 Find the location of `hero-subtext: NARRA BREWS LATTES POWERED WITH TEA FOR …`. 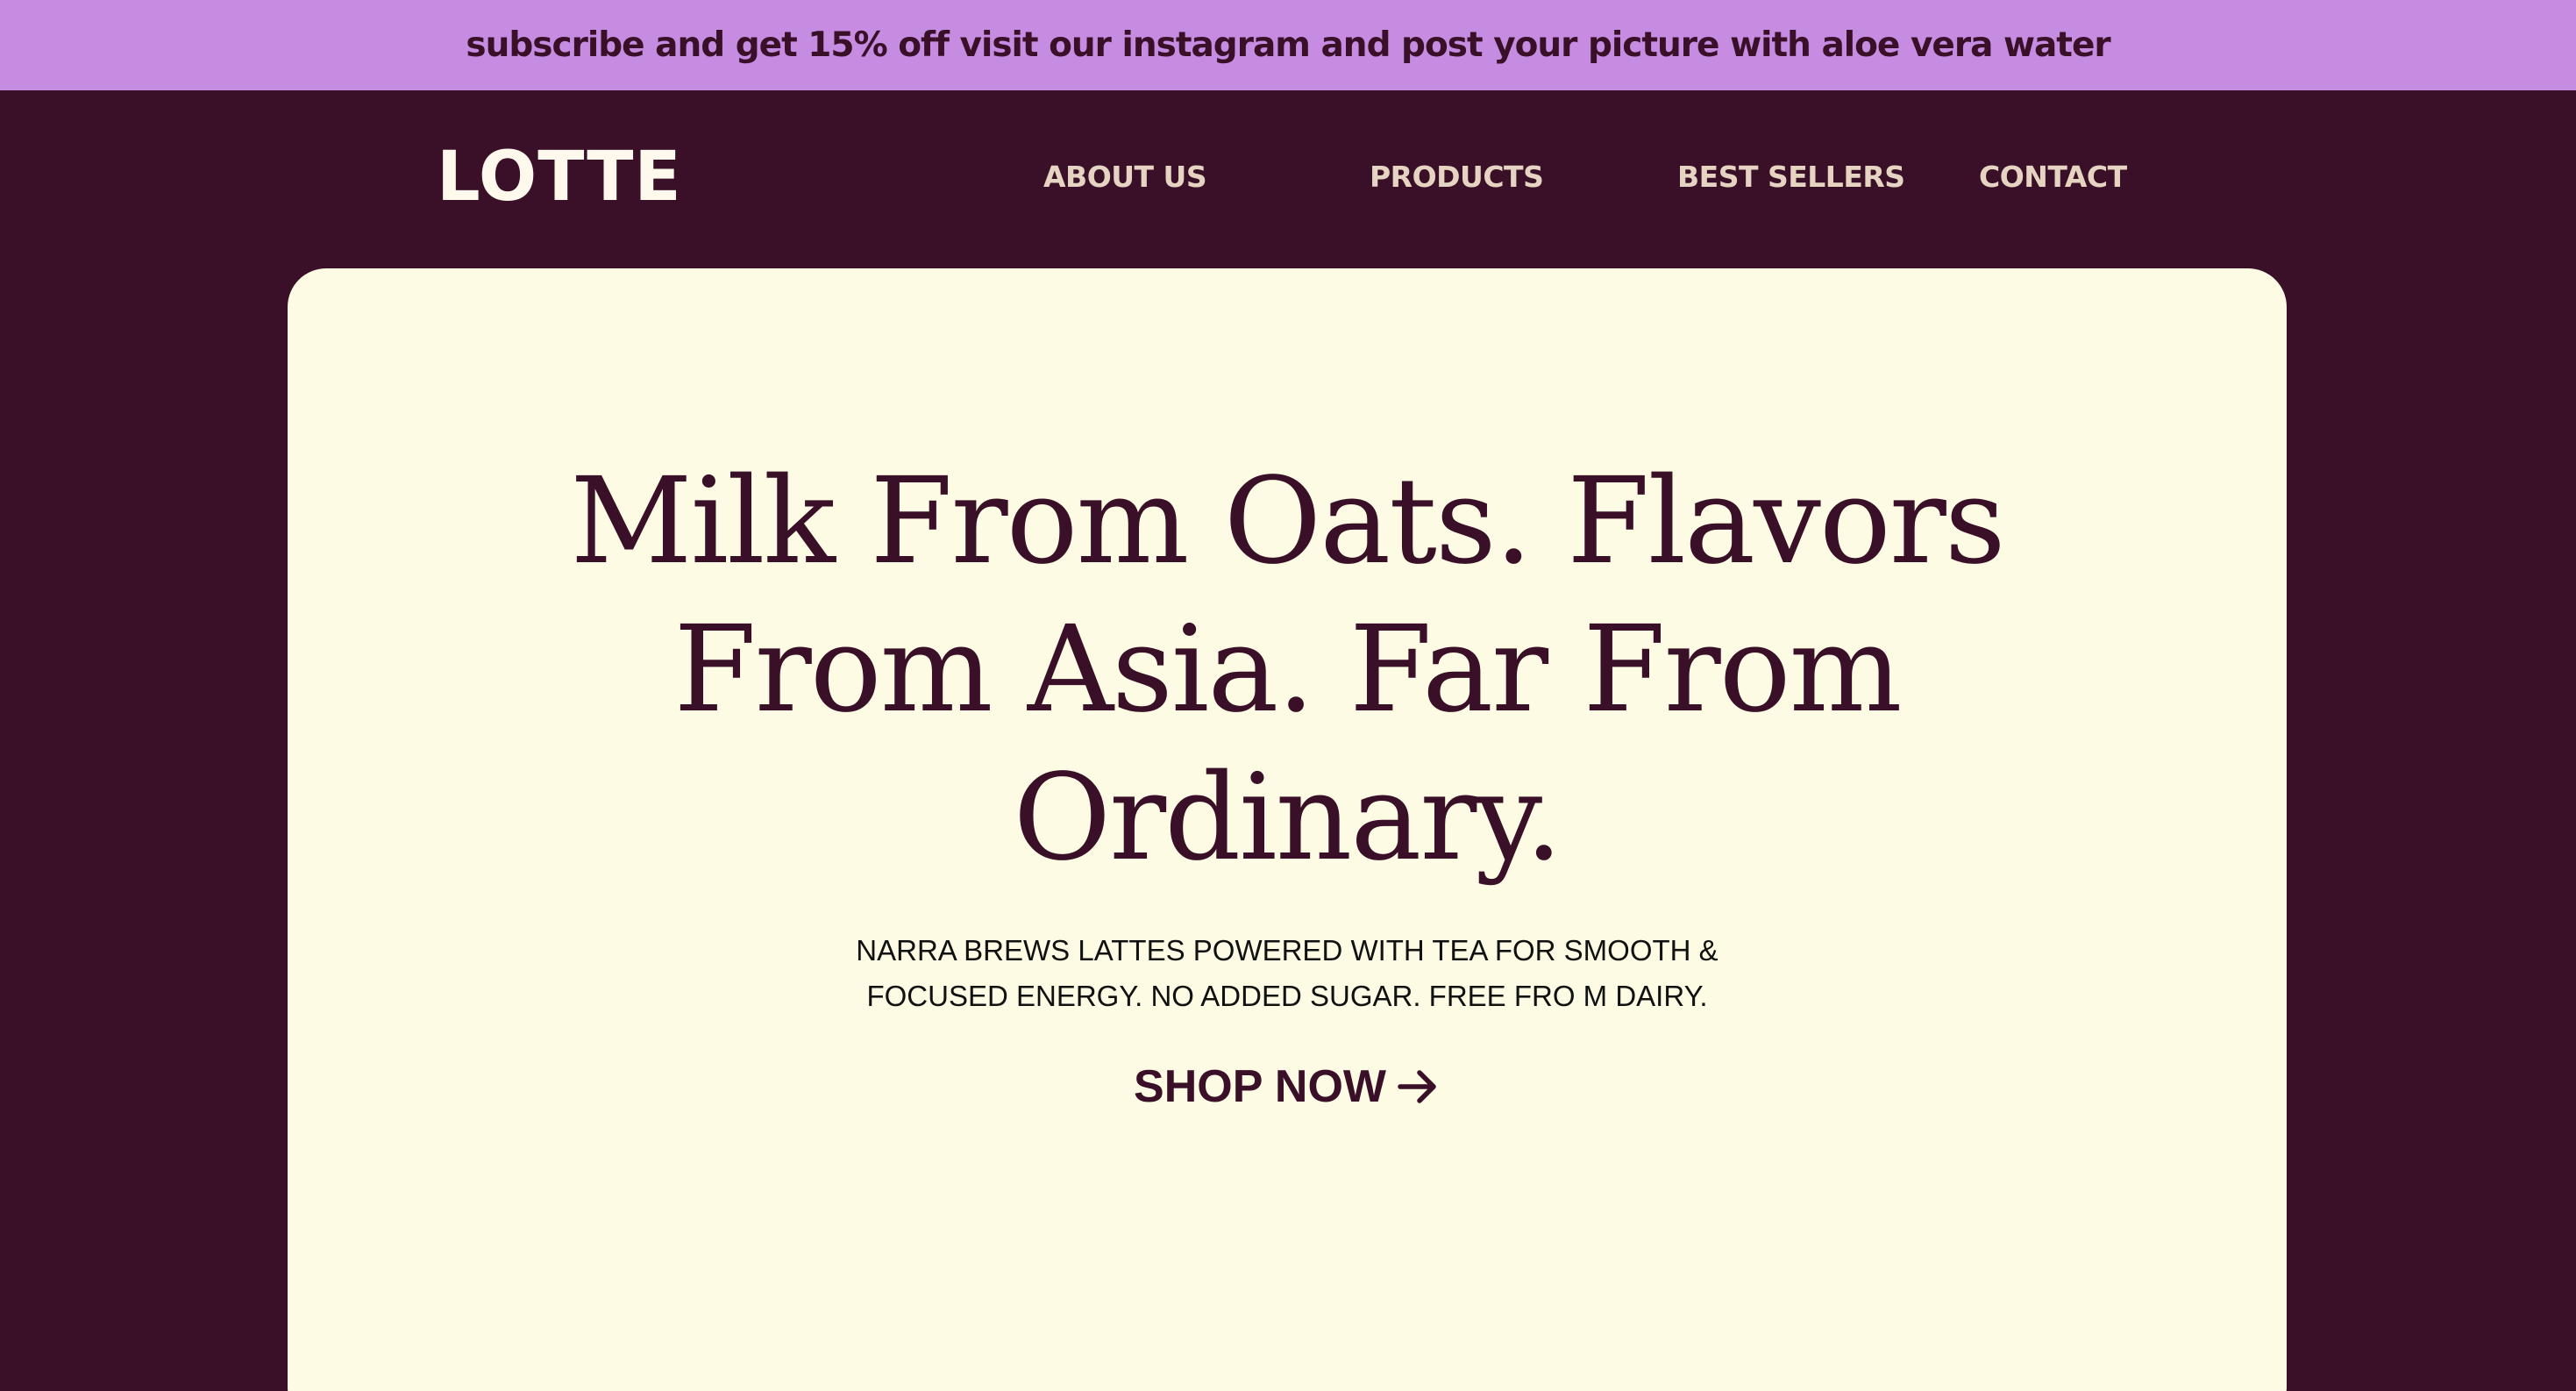

hero-subtext: NARRA BREWS LATTES POWERED WITH TEA FOR … is located at coordinates (1287, 973).